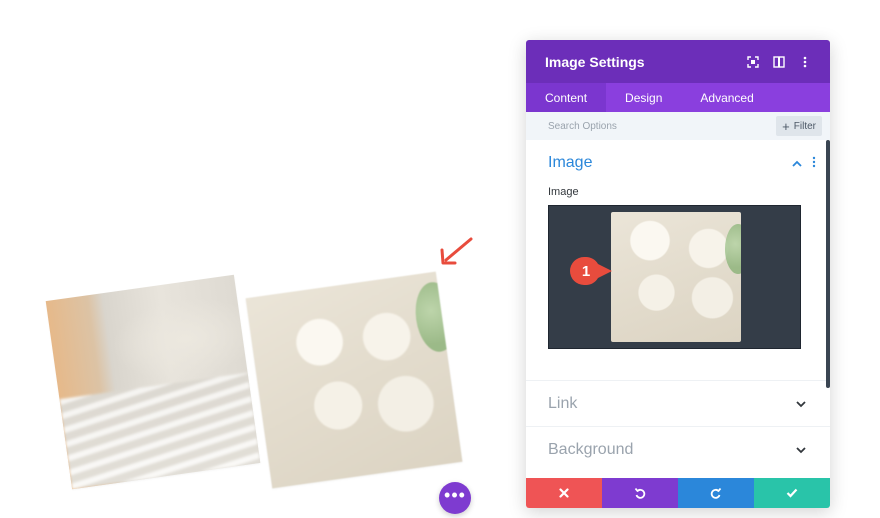 This screenshot has width=880, height=518. What do you see at coordinates (753, 62) in the screenshot?
I see `fullscreen-icon` at bounding box center [753, 62].